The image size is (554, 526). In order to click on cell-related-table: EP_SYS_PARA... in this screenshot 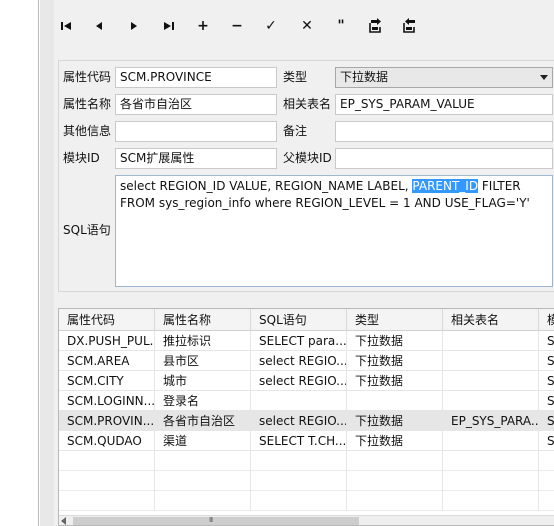, I will do `click(491, 421)`.